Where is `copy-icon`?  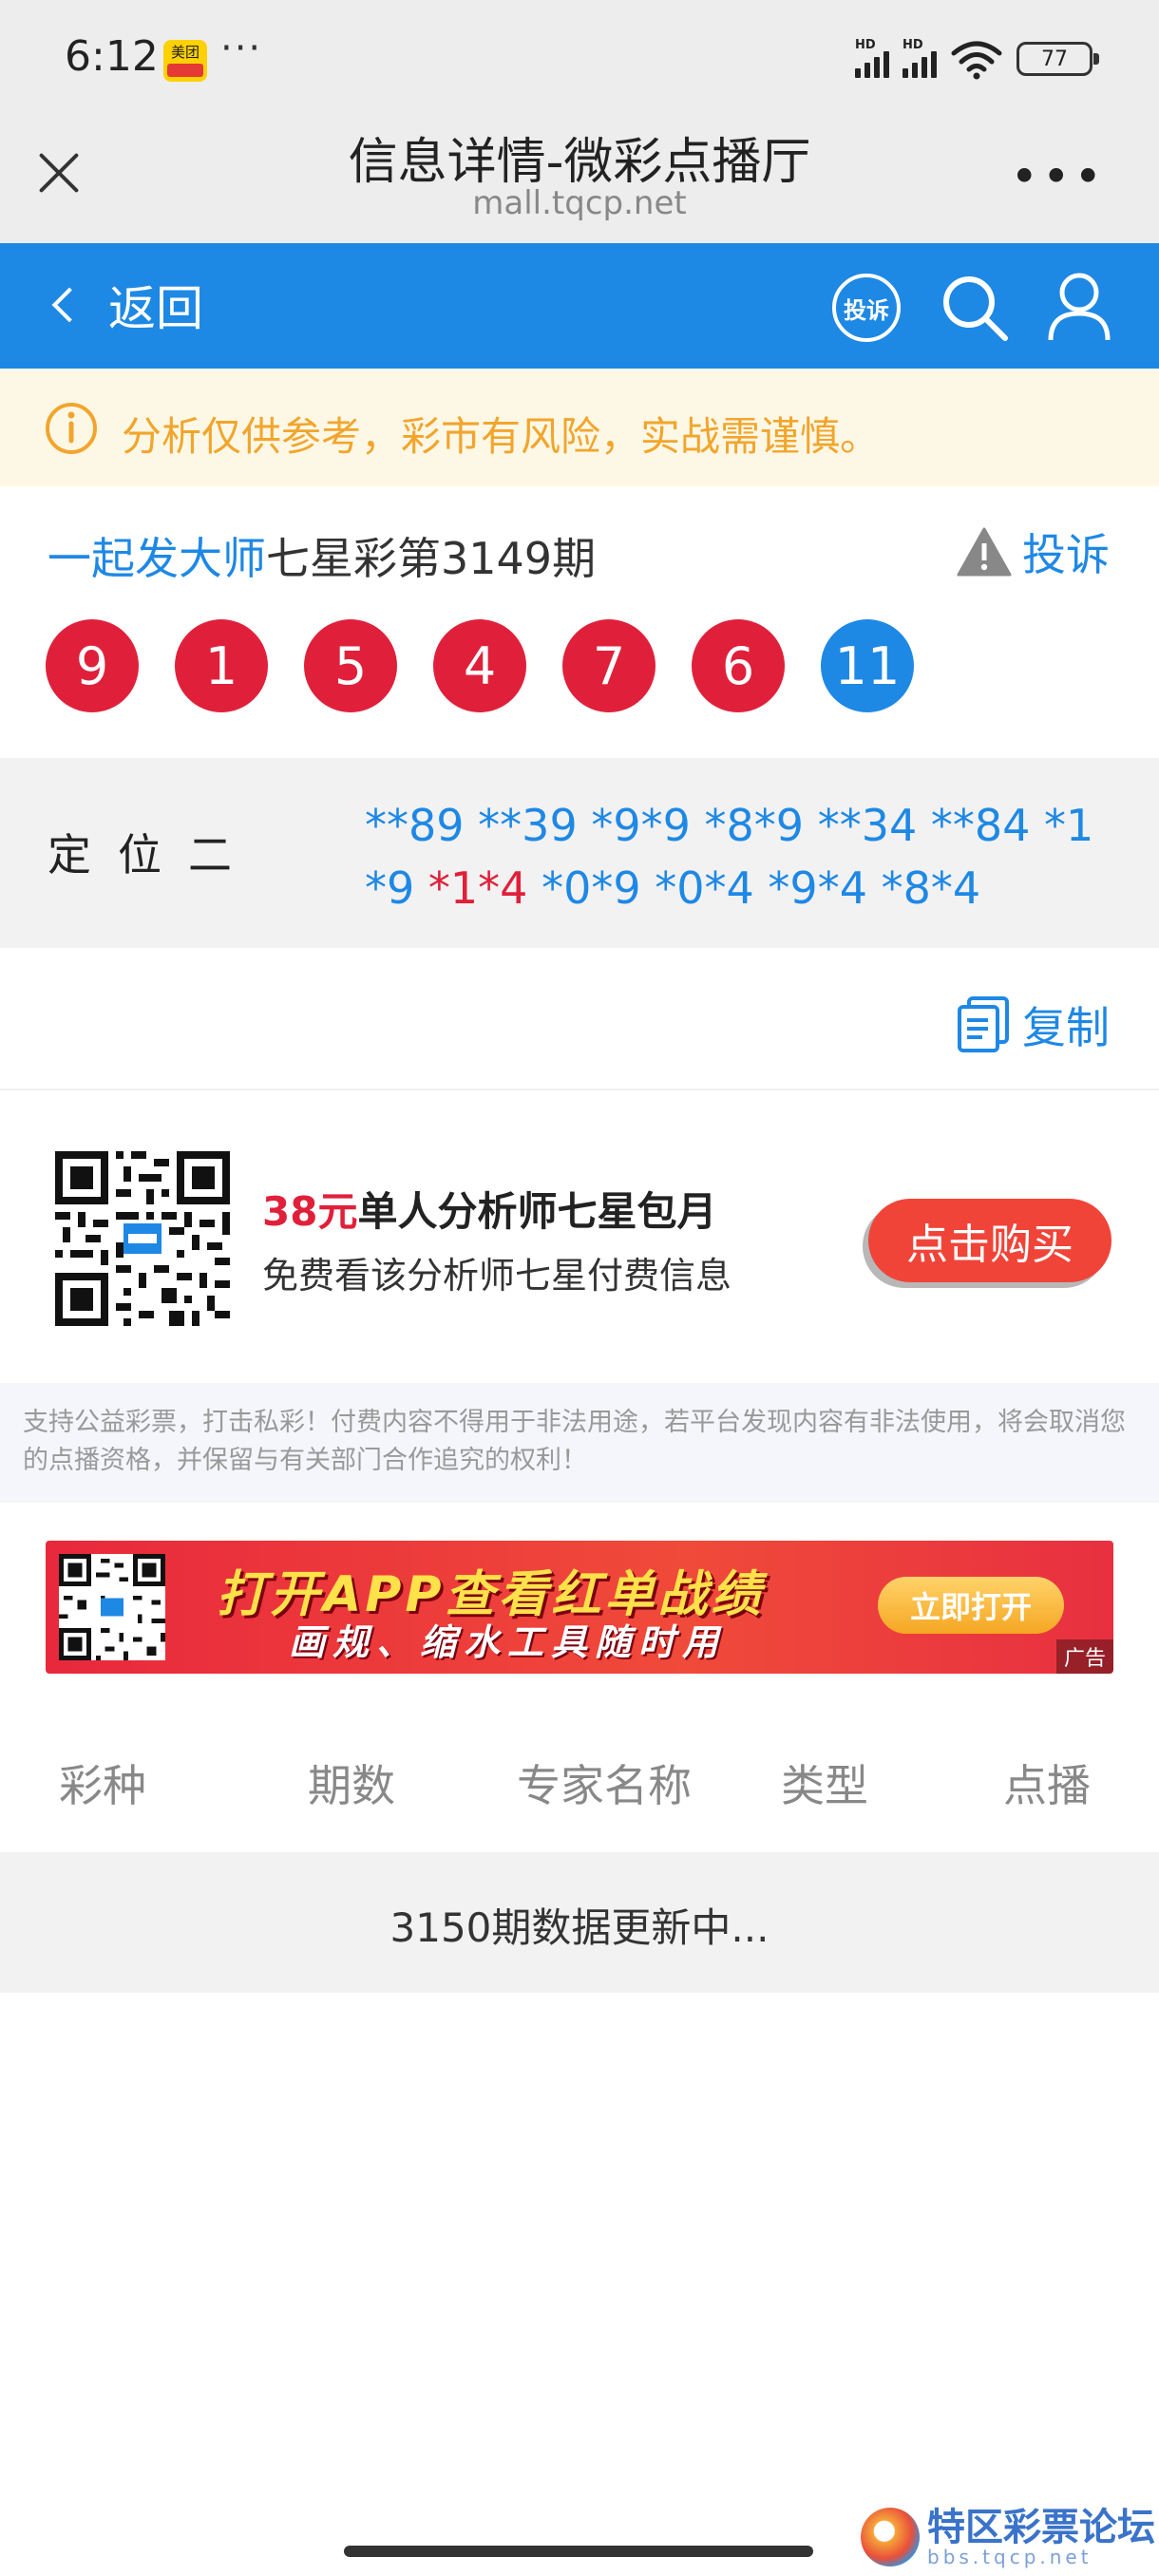
copy-icon is located at coordinates (983, 1024).